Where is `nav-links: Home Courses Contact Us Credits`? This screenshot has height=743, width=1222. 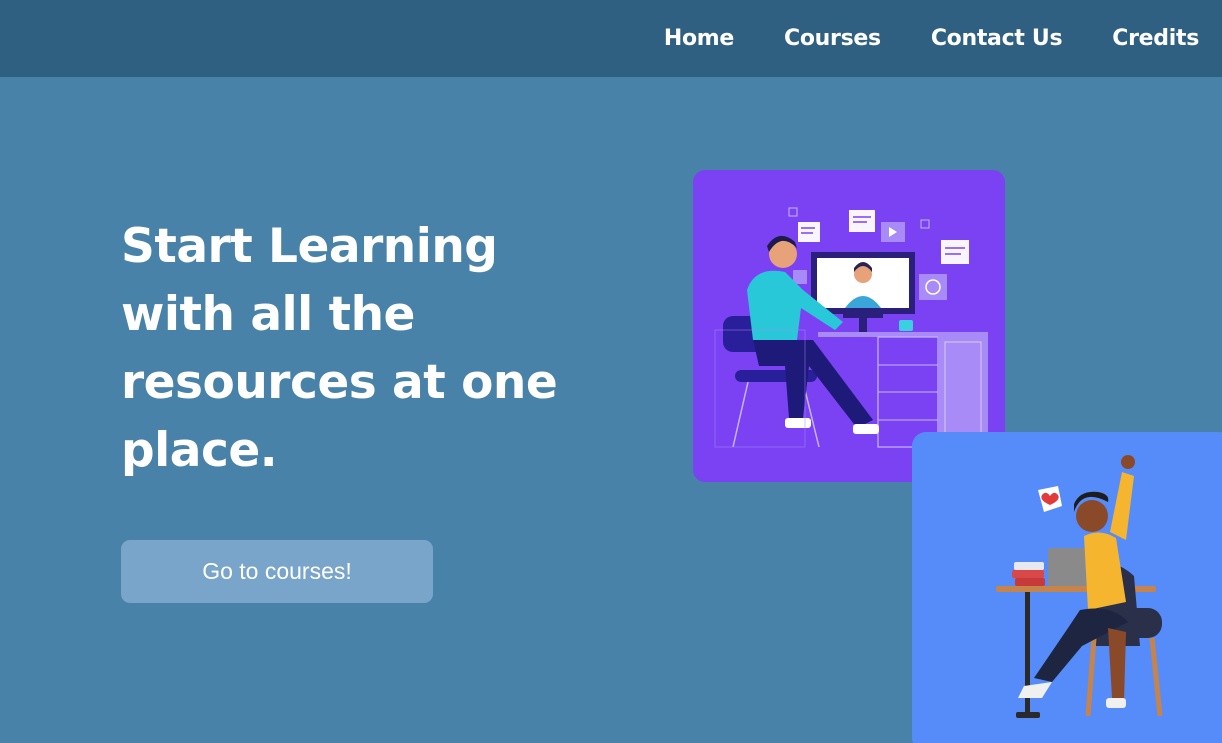
nav-links: Home Courses Contact Us Credits is located at coordinates (929, 38).